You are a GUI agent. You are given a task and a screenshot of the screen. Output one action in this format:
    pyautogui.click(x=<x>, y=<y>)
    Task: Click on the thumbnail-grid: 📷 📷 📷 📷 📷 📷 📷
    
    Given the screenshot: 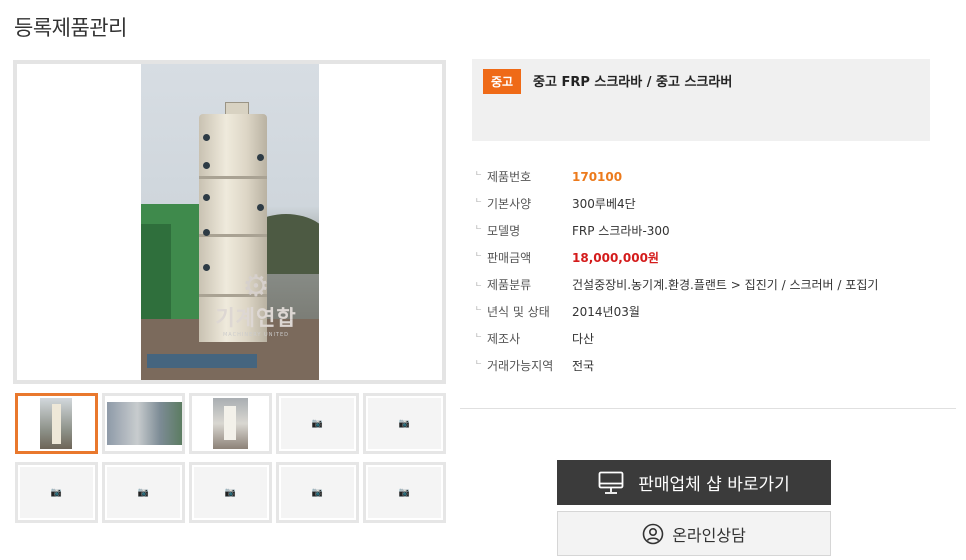 What is the action you would take?
    pyautogui.click(x=231, y=458)
    